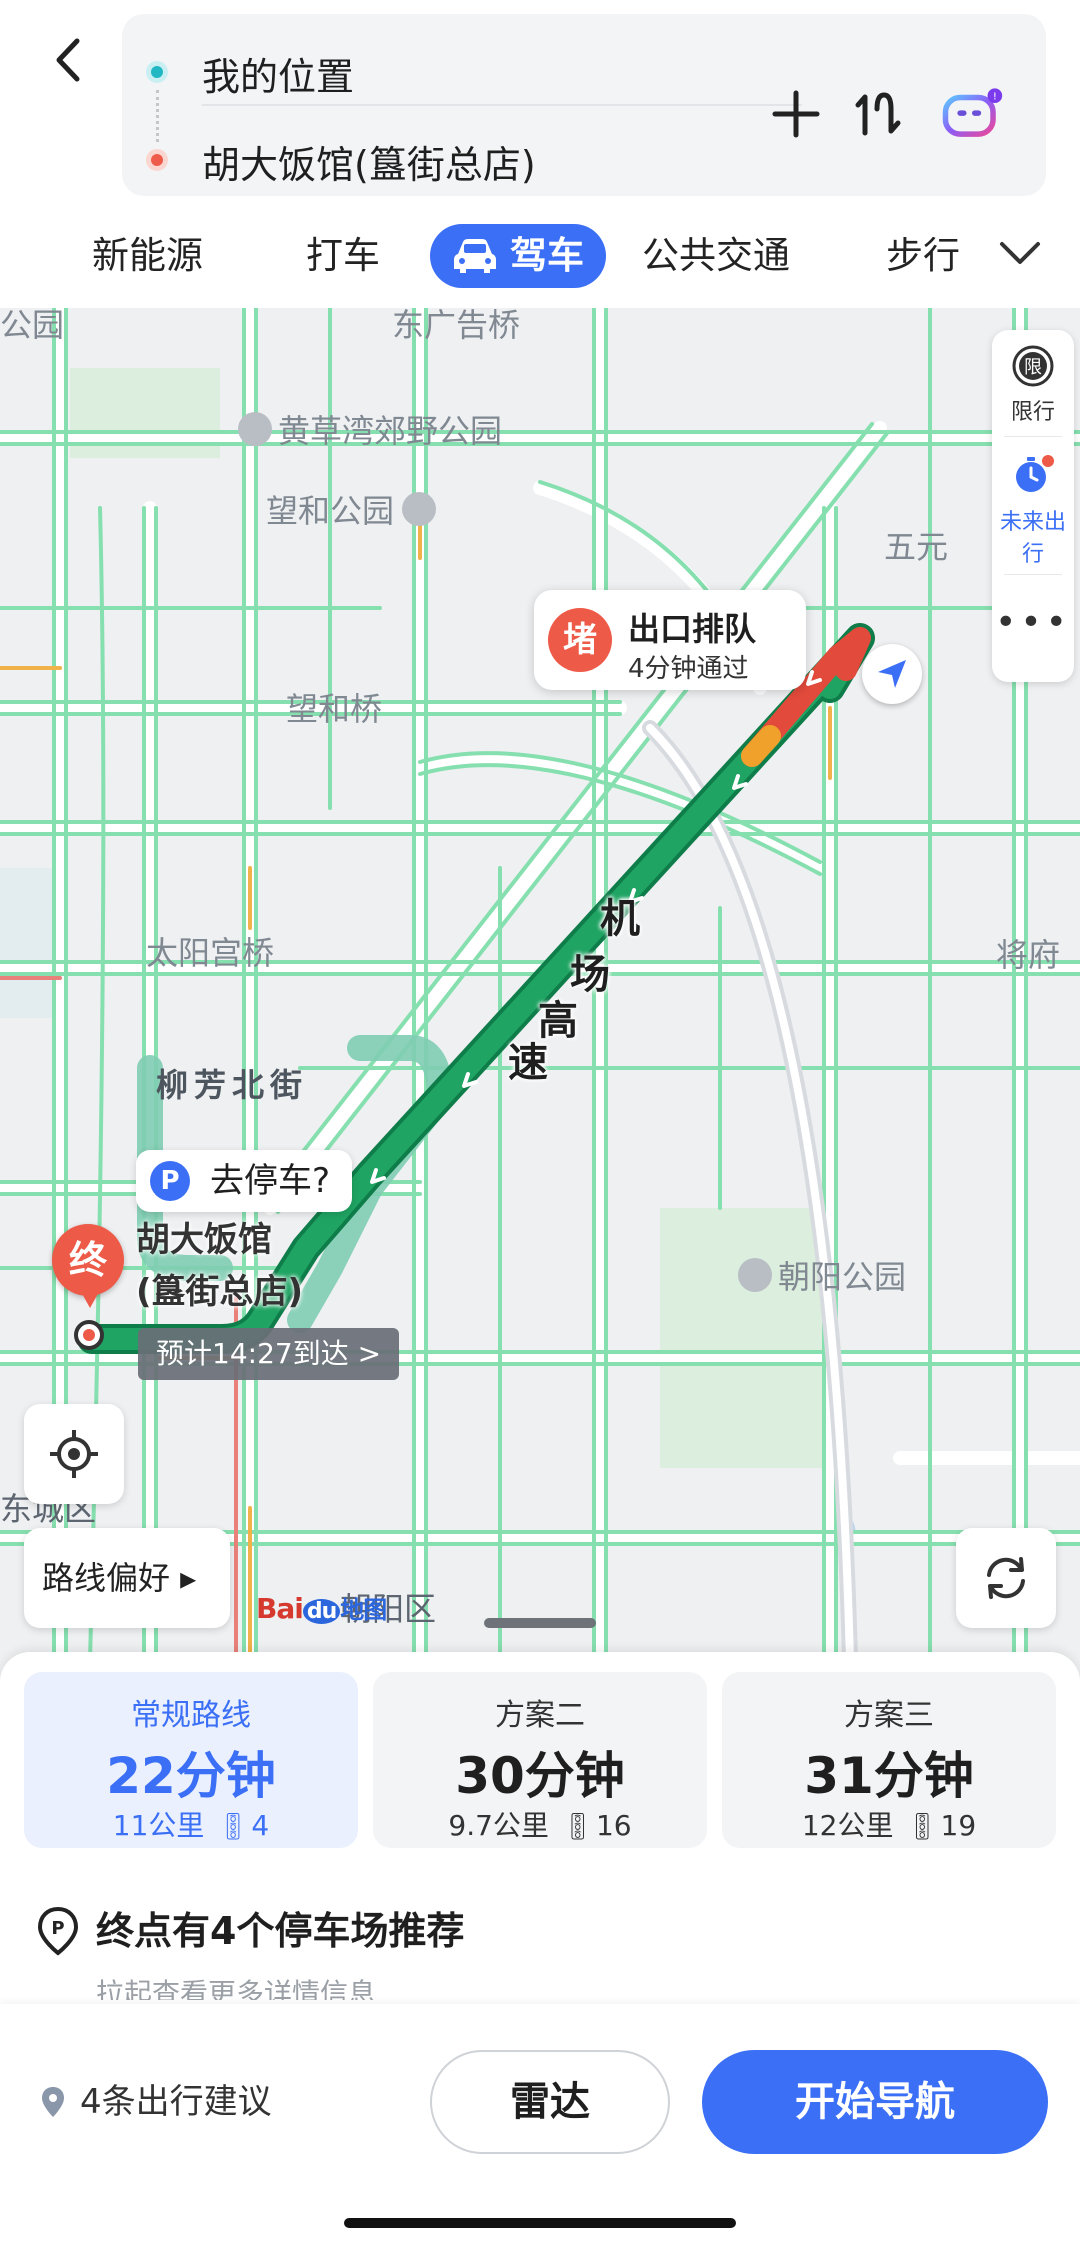 This screenshot has width=1080, height=2242. I want to click on location-pin-icon, so click(53, 2102).